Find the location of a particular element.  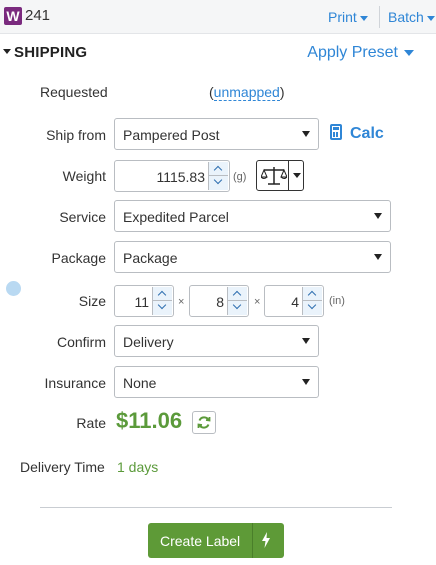

store-logo: W is located at coordinates (13, 16).